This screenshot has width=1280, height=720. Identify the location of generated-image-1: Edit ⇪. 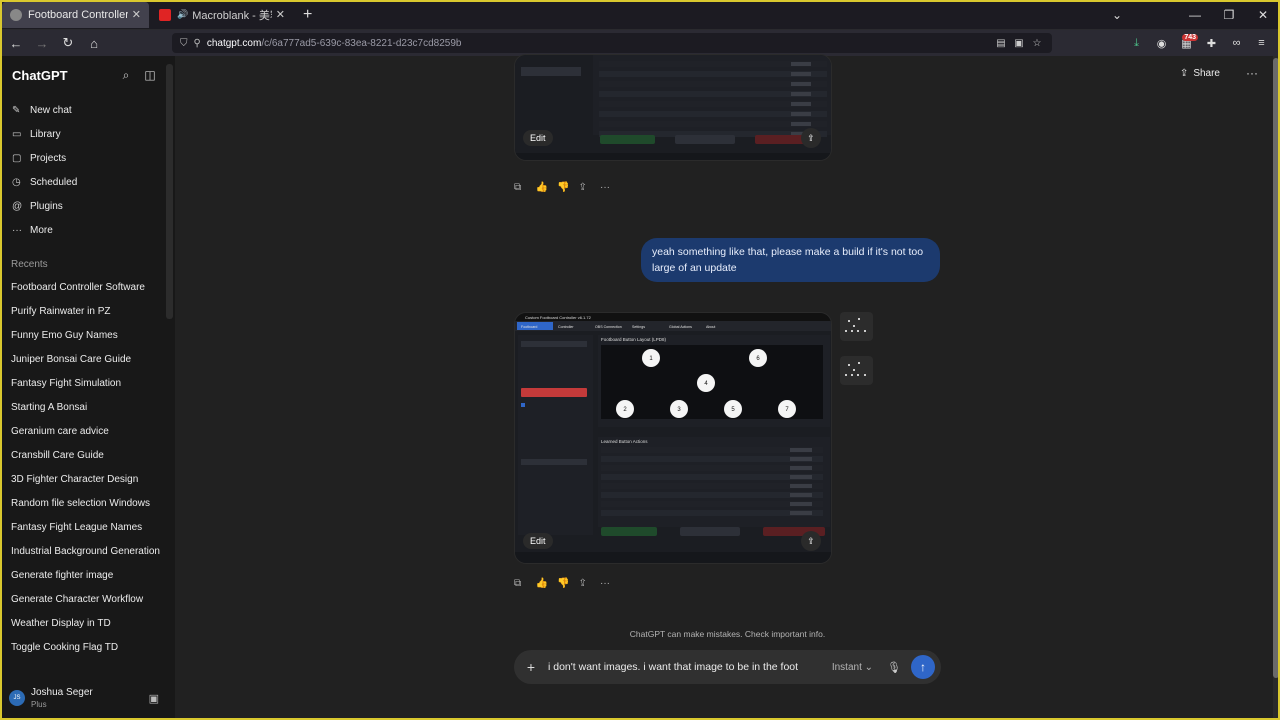
(673, 107).